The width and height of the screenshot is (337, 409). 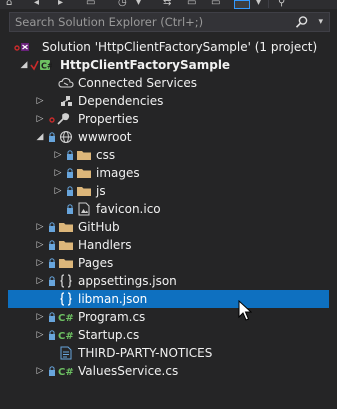 What do you see at coordinates (128, 371) in the screenshot?
I see `values-service-label: ValuesService.cs` at bounding box center [128, 371].